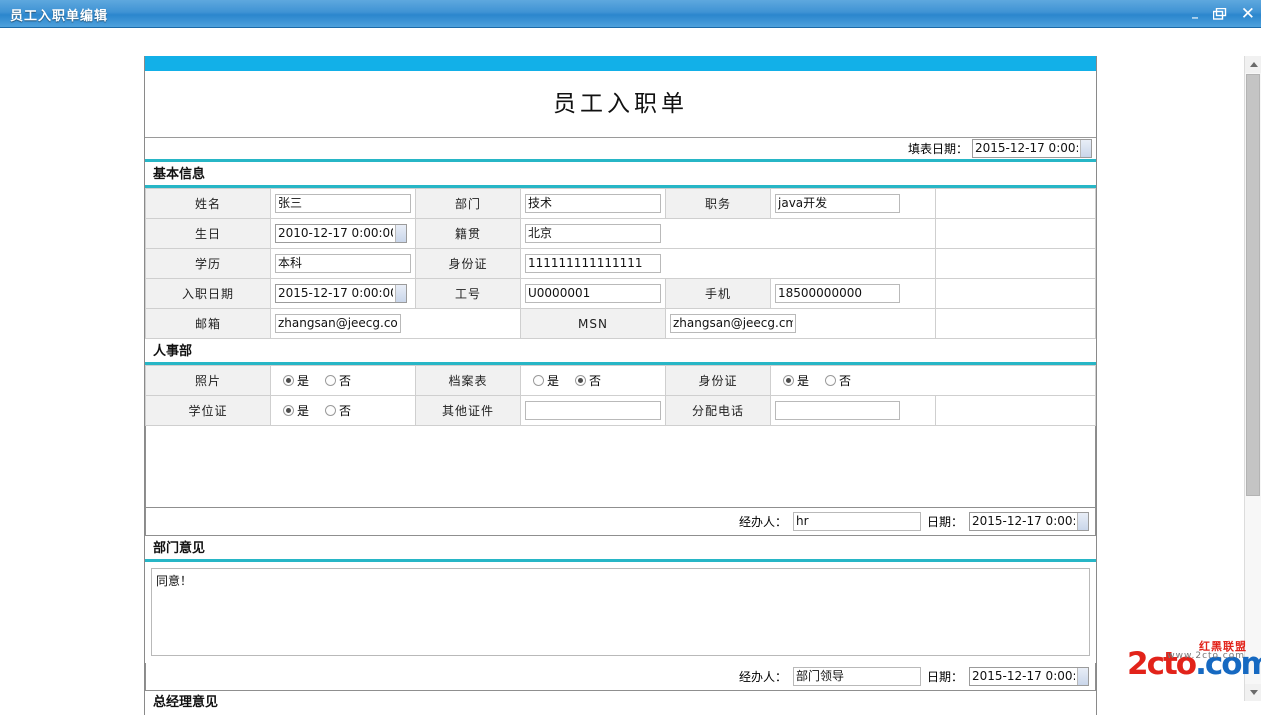 The width and height of the screenshot is (1261, 715). I want to click on mobile-input, so click(837, 293).